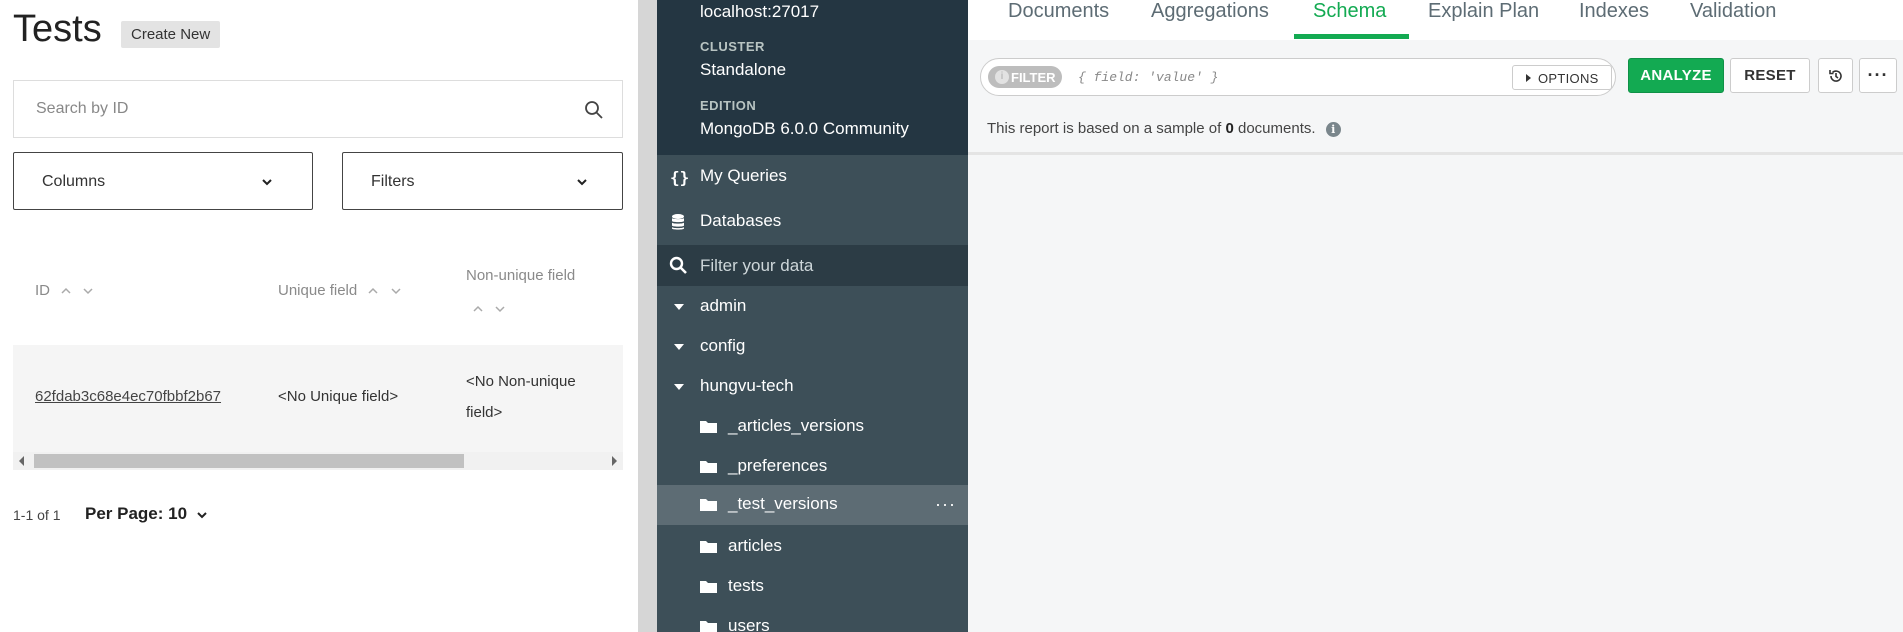  Describe the element at coordinates (318, 290) in the screenshot. I see `column-header-label: Unique field` at that location.